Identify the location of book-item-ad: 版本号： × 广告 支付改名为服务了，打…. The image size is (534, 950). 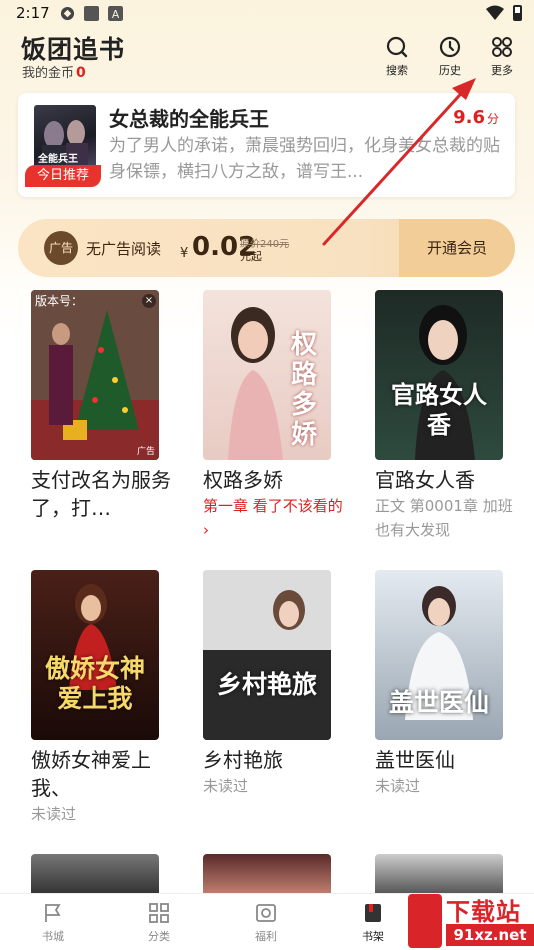
(101, 406).